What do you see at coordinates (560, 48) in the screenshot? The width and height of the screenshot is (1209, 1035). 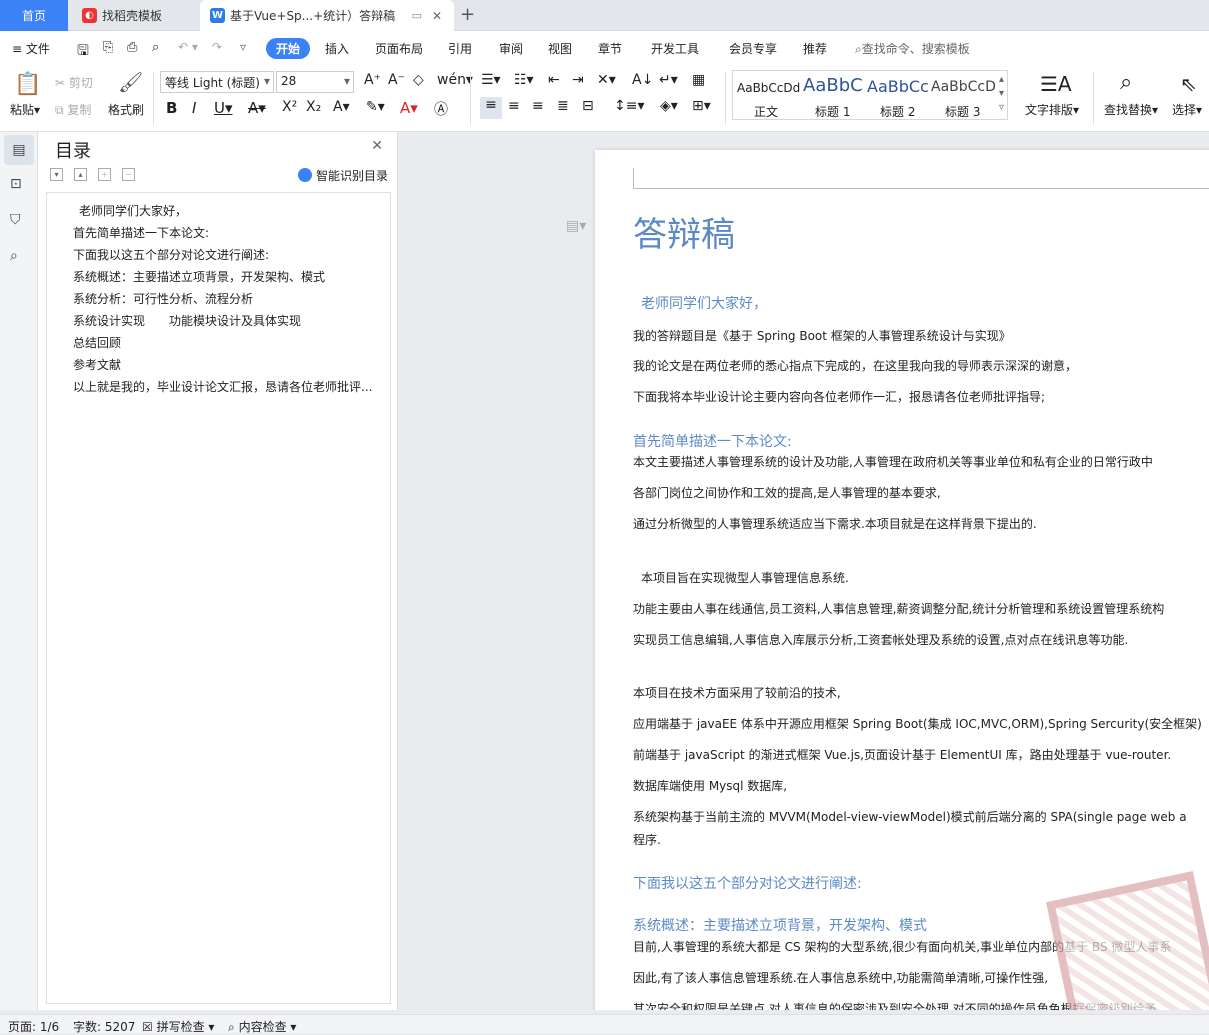 I see `menu-view: 视图` at bounding box center [560, 48].